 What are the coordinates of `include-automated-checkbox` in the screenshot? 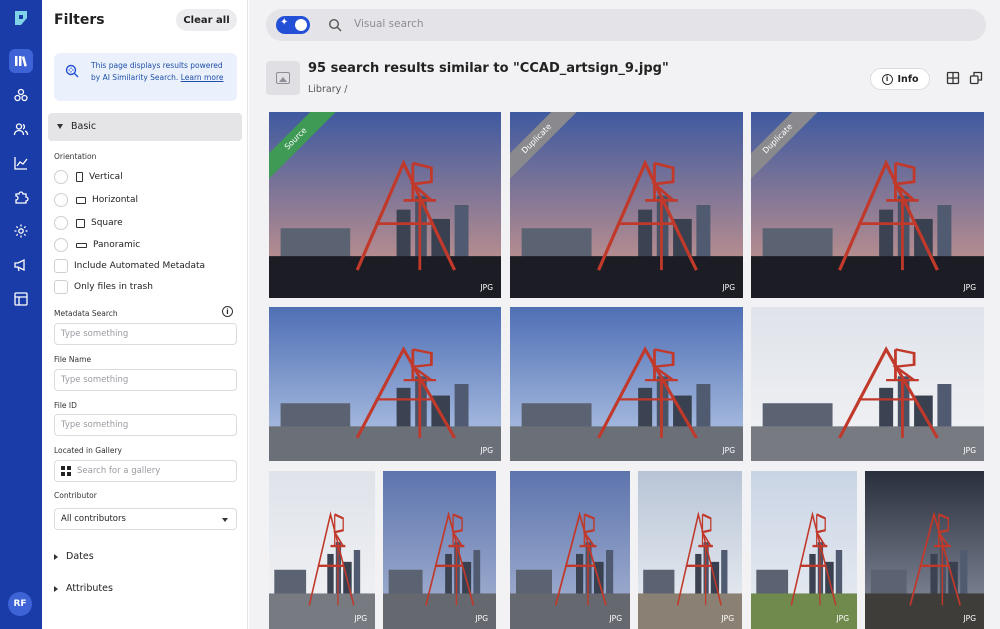 It's located at (61, 266).